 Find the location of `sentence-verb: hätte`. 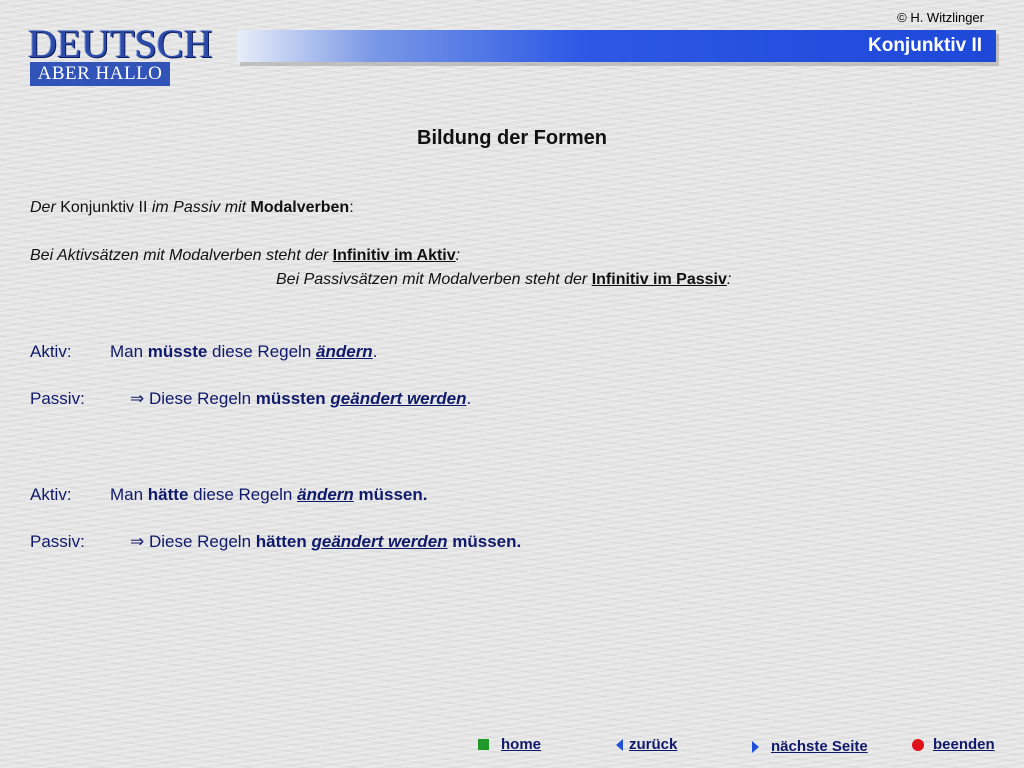

sentence-verb: hätte is located at coordinates (168, 494).